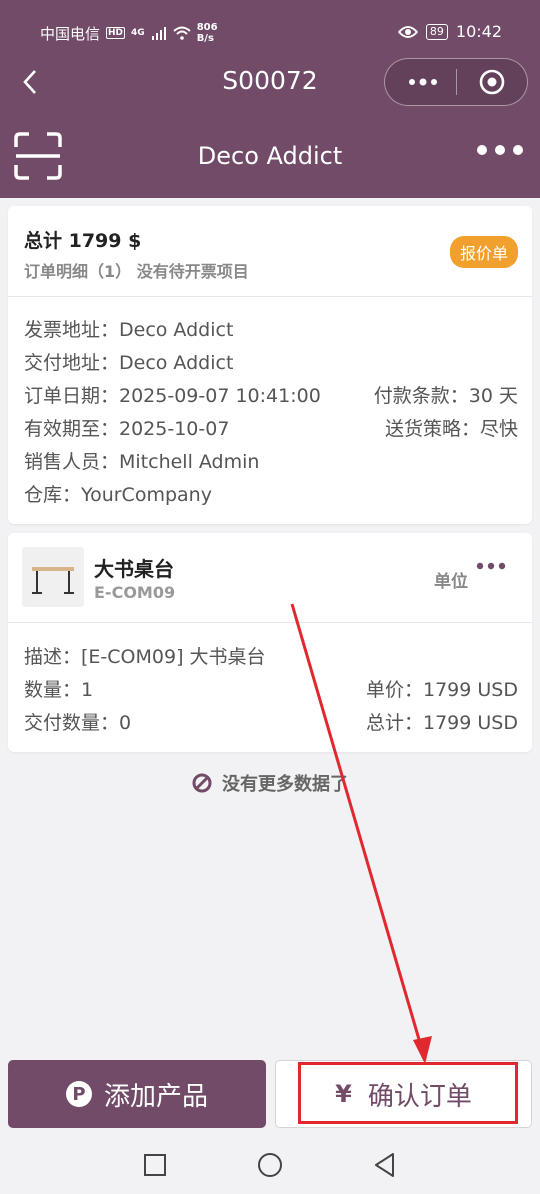  What do you see at coordinates (492, 82) in the screenshot?
I see `target-icon` at bounding box center [492, 82].